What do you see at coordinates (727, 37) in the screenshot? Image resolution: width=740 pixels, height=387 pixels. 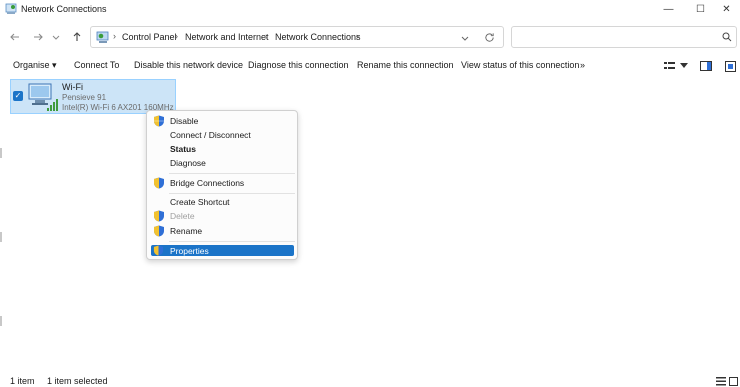 I see `search-icon` at bounding box center [727, 37].